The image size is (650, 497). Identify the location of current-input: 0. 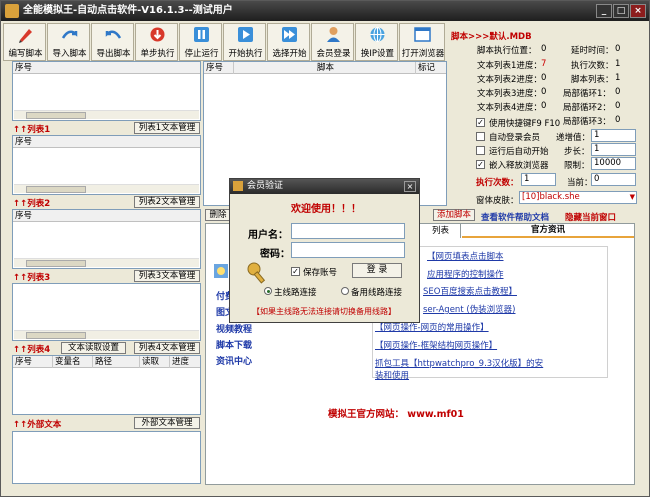
(613, 179).